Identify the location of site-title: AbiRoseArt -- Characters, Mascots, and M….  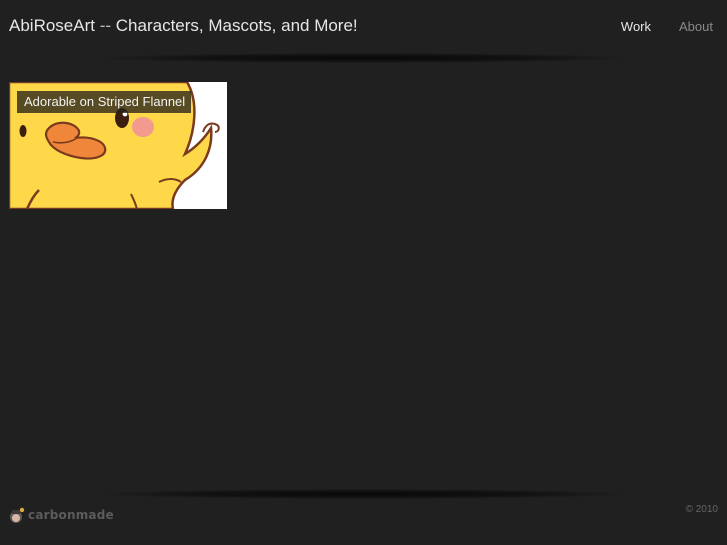
(183, 26).